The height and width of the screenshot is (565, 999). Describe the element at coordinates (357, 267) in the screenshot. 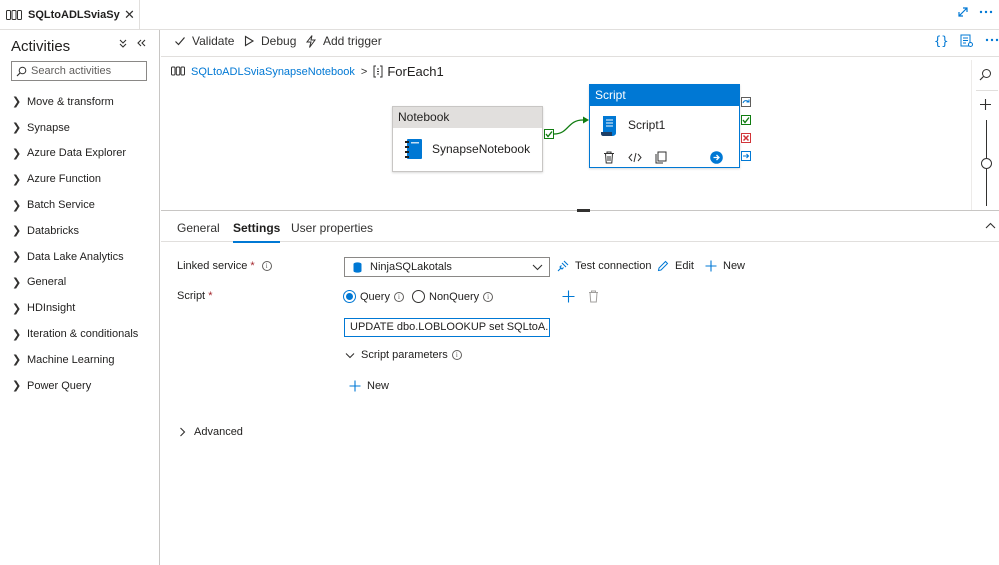

I see `database-icon` at that location.